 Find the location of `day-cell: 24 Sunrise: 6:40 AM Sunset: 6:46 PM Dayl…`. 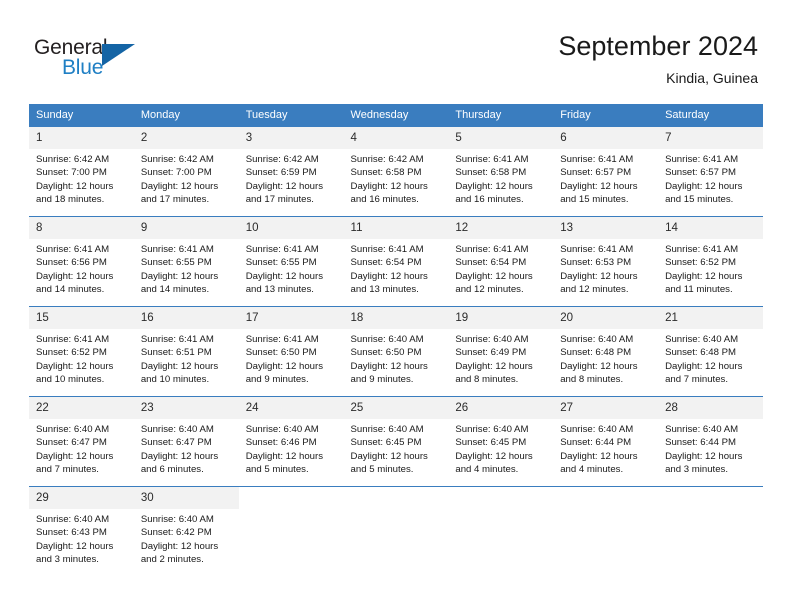

day-cell: 24 Sunrise: 6:40 AM Sunset: 6:46 PM Dayl… is located at coordinates (291, 441).